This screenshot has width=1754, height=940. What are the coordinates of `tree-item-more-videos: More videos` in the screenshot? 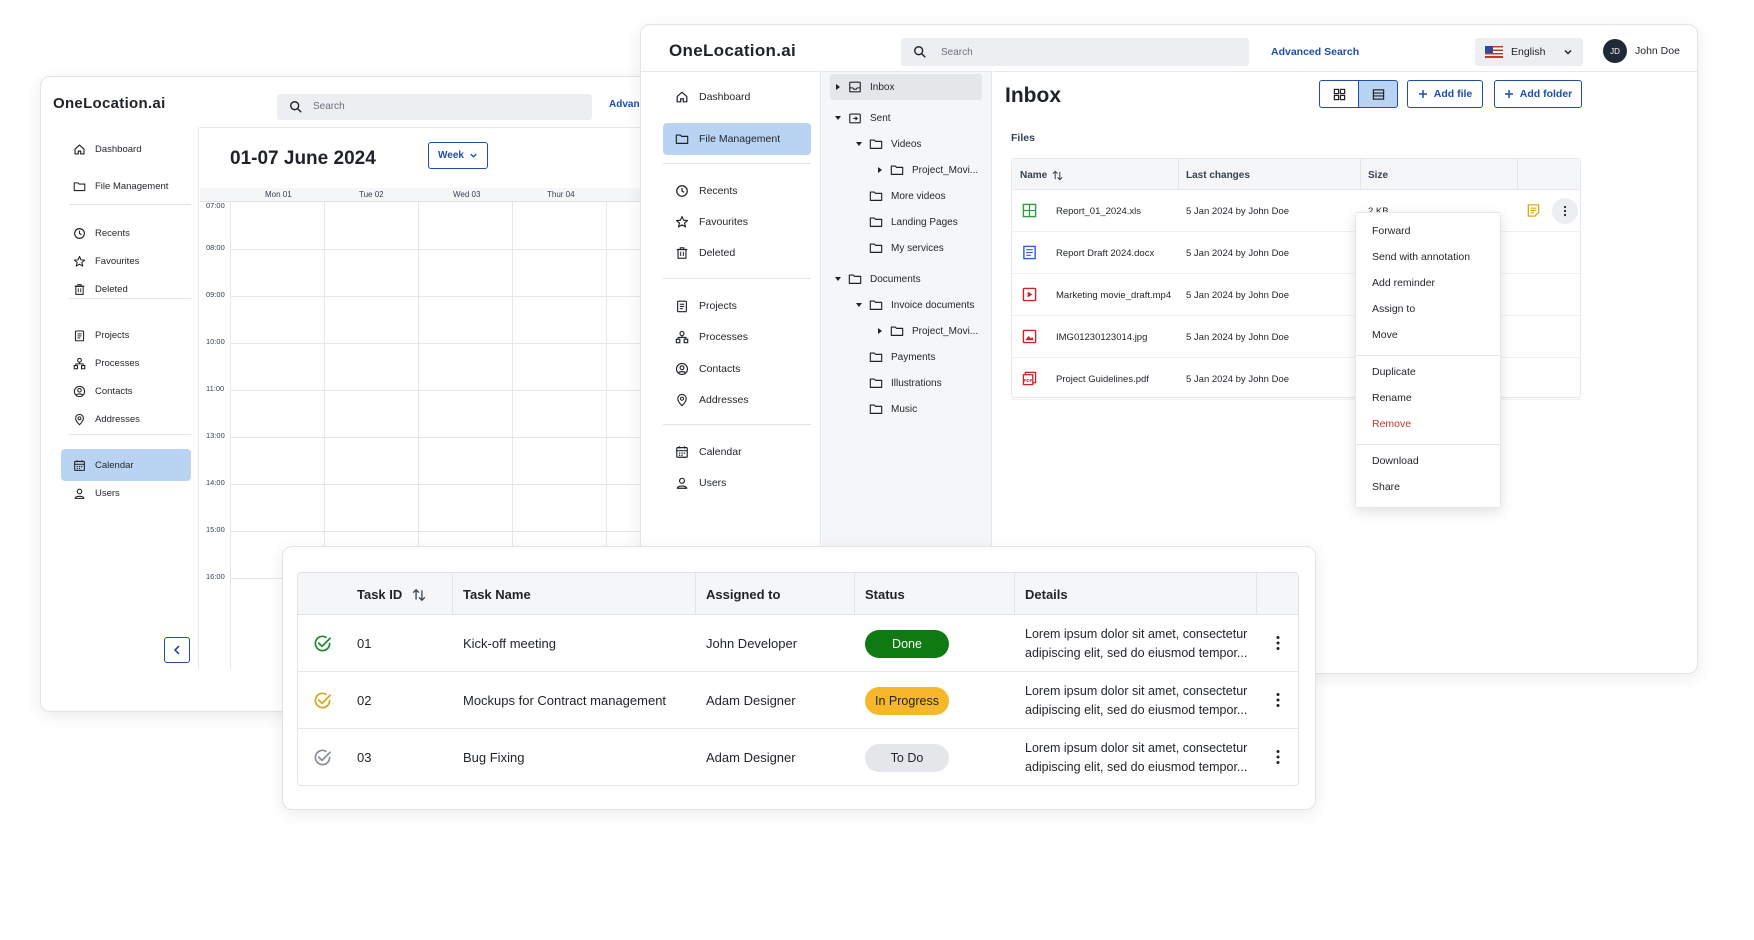 It's located at (906, 196).